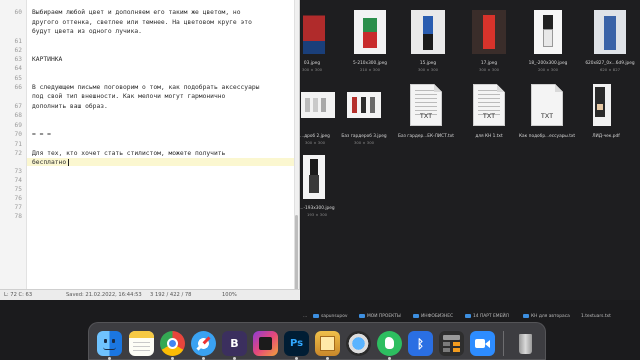  Describe the element at coordinates (602, 105) in the screenshot. I see `pdf-thumbnail` at that location.